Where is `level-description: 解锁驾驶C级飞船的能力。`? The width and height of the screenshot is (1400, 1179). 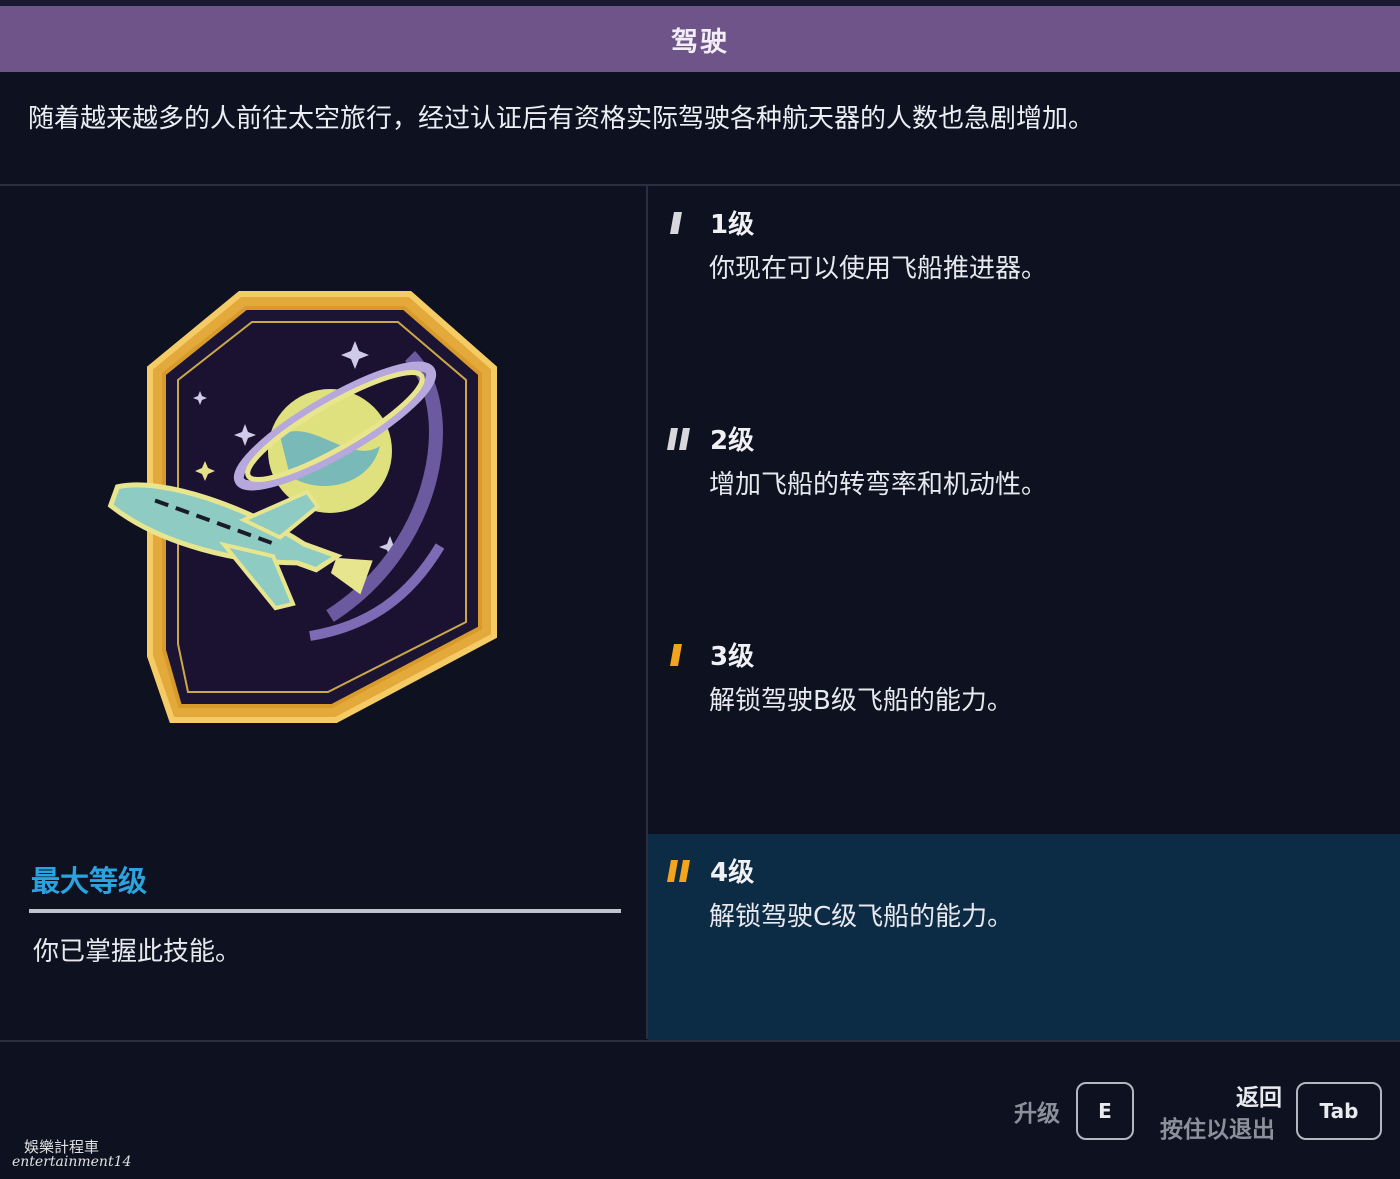
level-description: 解锁驾驶C级飞船的能力。 is located at coordinates (861, 917).